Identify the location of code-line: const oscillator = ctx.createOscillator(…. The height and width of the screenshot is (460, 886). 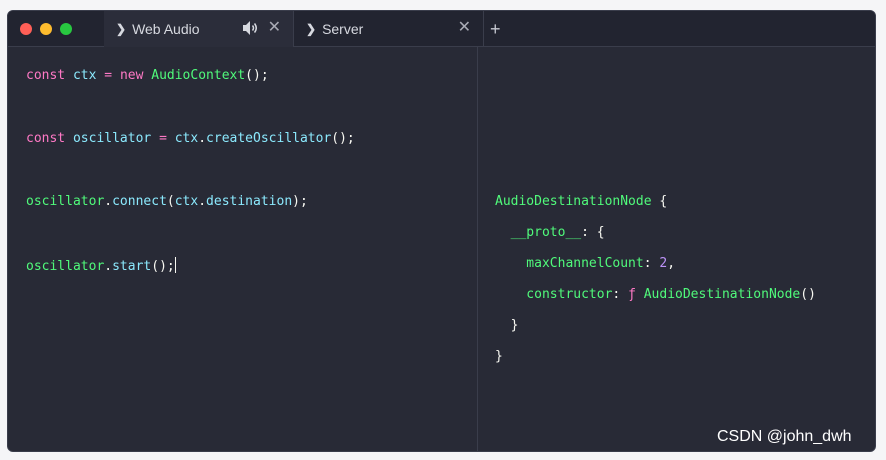
(190, 139).